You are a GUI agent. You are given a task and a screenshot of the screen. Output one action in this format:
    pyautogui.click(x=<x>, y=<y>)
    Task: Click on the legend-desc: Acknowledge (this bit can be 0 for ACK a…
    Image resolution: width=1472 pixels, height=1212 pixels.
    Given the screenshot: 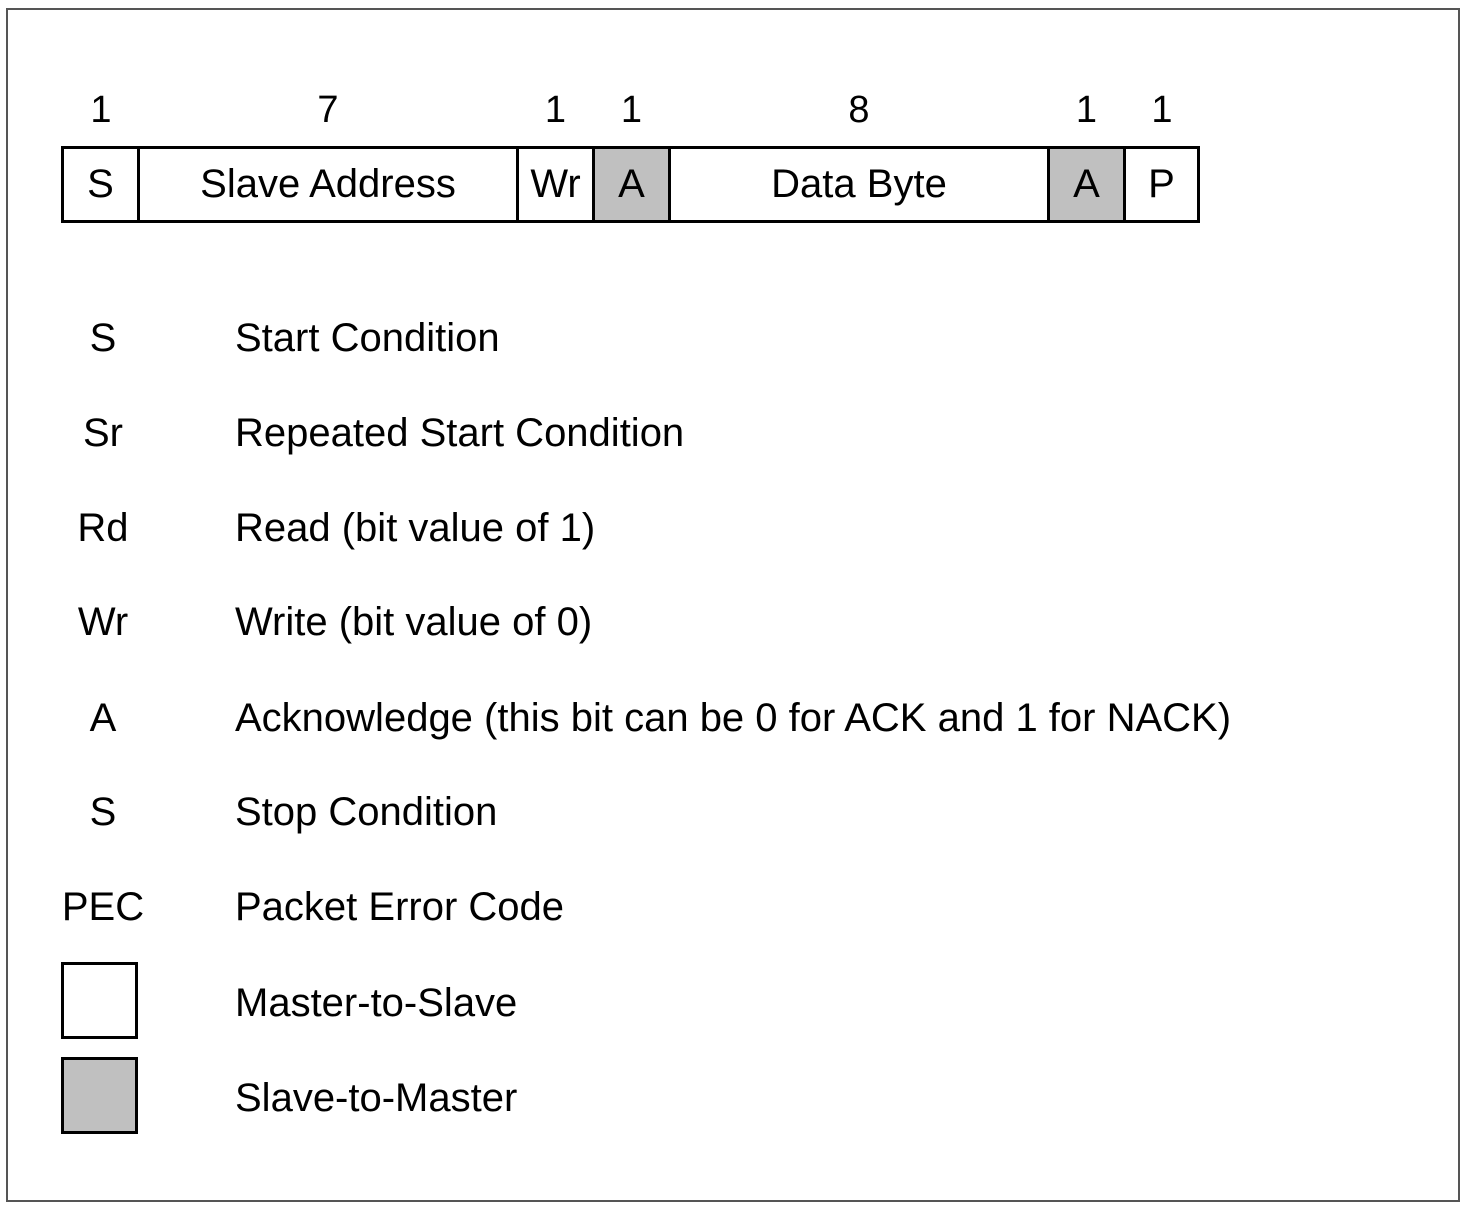 What is the action you would take?
    pyautogui.click(x=733, y=718)
    